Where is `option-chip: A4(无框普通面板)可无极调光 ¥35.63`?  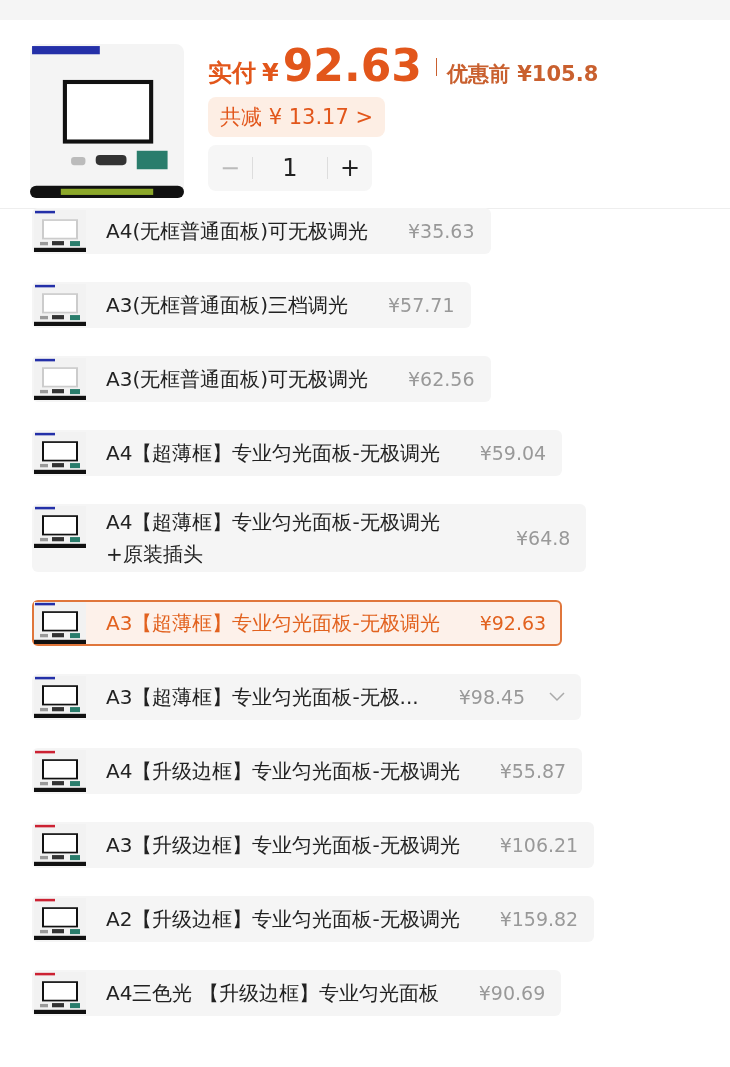 option-chip: A4(无框普通面板)可无极调光 ¥35.63 is located at coordinates (261, 231).